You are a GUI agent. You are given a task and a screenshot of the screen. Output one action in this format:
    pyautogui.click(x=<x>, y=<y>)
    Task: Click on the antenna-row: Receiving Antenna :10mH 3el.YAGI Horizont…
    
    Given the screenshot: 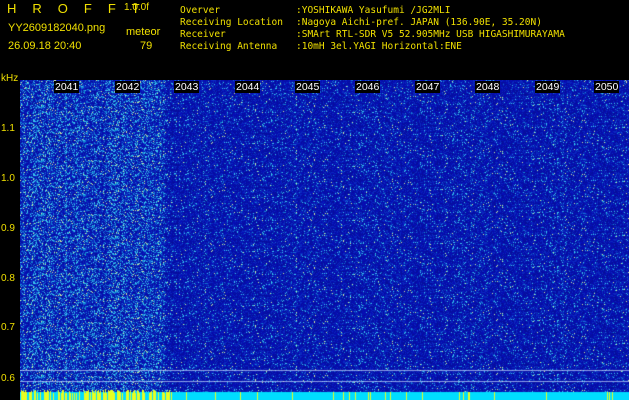 What is the action you would take?
    pyautogui.click(x=321, y=47)
    